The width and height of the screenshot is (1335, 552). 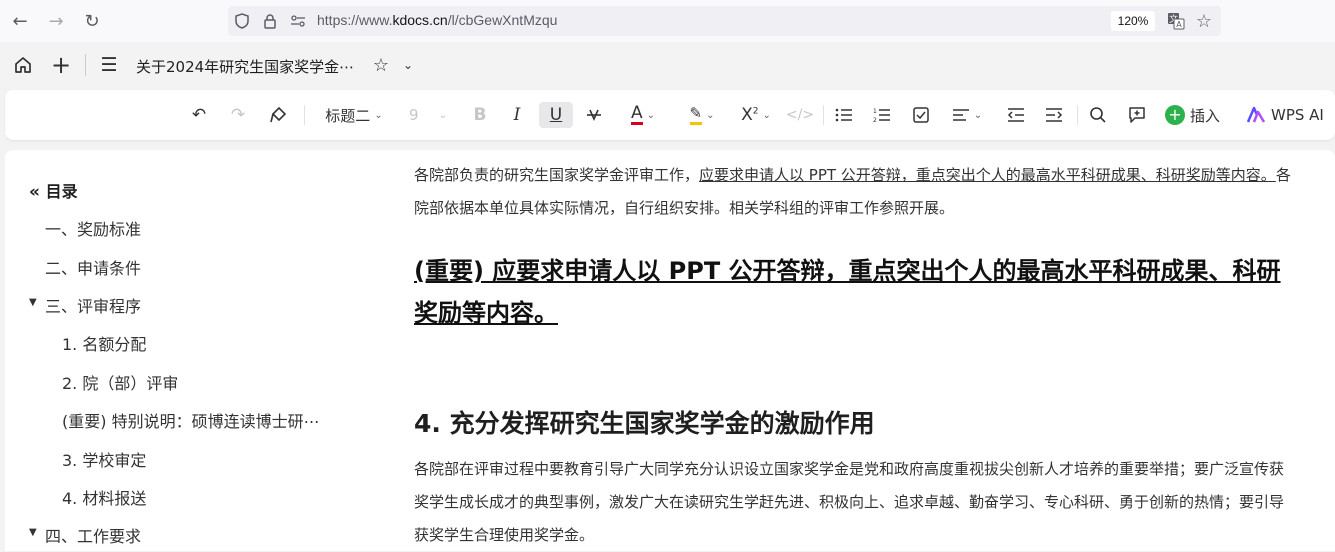 I want to click on svg-text: A, so click(x=1179, y=24).